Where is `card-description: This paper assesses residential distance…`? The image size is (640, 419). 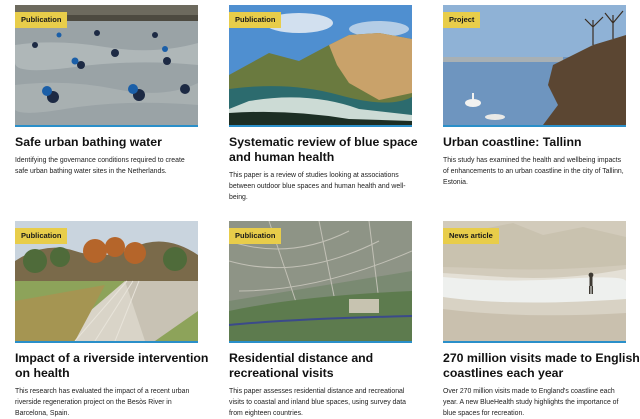 card-description: This paper assesses residential distance… is located at coordinates (317, 402).